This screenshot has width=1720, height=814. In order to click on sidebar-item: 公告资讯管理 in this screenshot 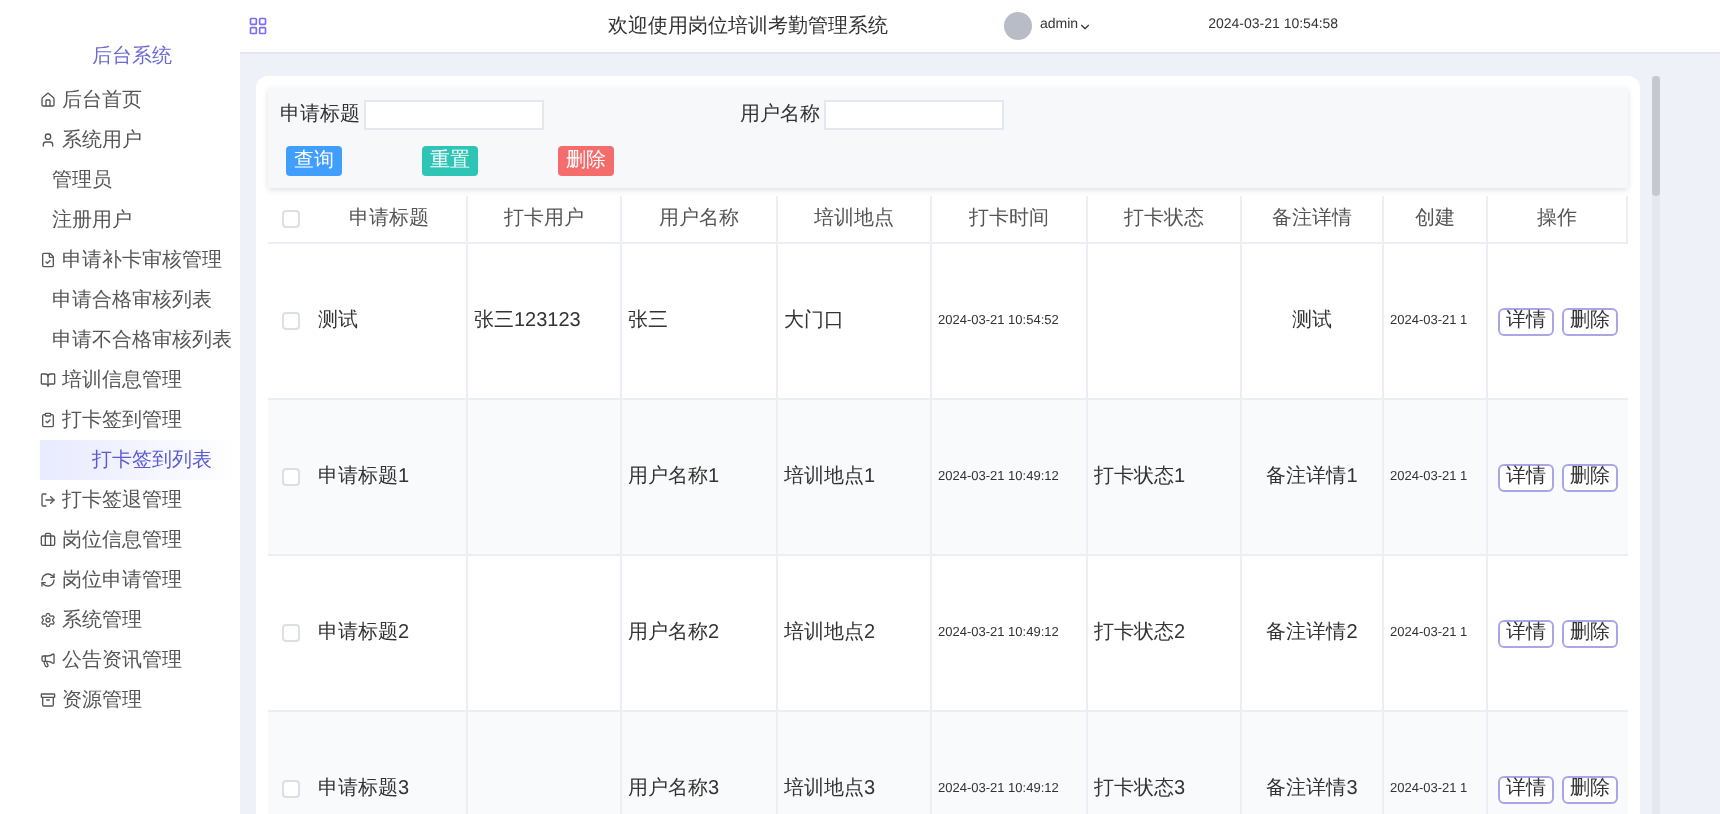, I will do `click(120, 660)`.